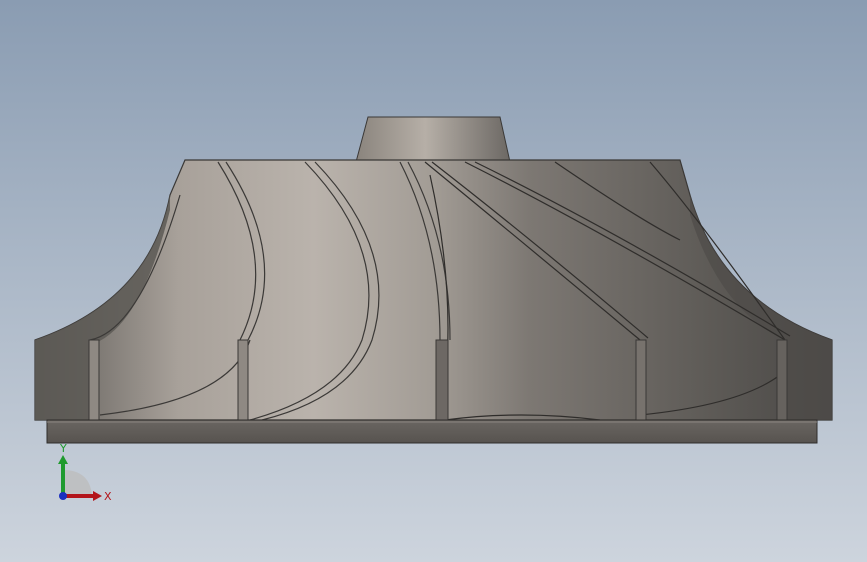 The image size is (867, 562). What do you see at coordinates (108, 496) in the screenshot?
I see `triad-x-label: X` at bounding box center [108, 496].